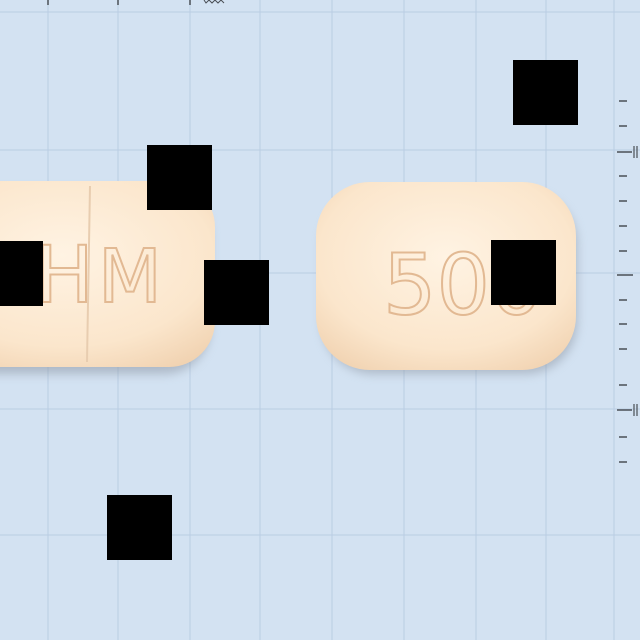 Image resolution: width=640 pixels, height=640 pixels. What do you see at coordinates (627, 281) in the screenshot?
I see `right-ruler` at bounding box center [627, 281].